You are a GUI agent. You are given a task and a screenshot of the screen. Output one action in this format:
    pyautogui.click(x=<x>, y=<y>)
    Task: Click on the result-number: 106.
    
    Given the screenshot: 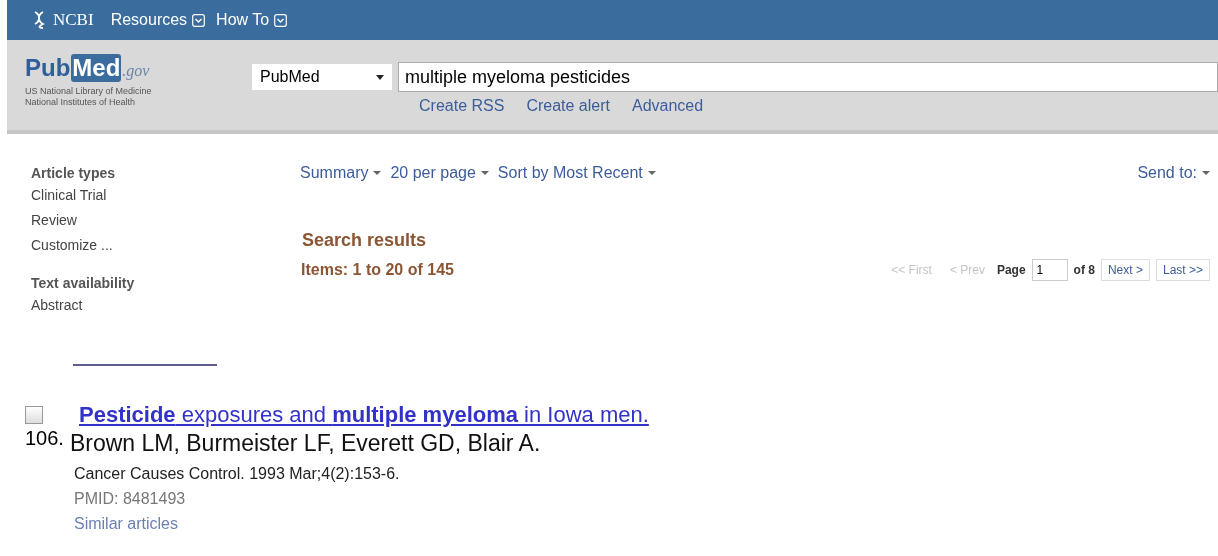 What is the action you would take?
    pyautogui.click(x=44, y=438)
    